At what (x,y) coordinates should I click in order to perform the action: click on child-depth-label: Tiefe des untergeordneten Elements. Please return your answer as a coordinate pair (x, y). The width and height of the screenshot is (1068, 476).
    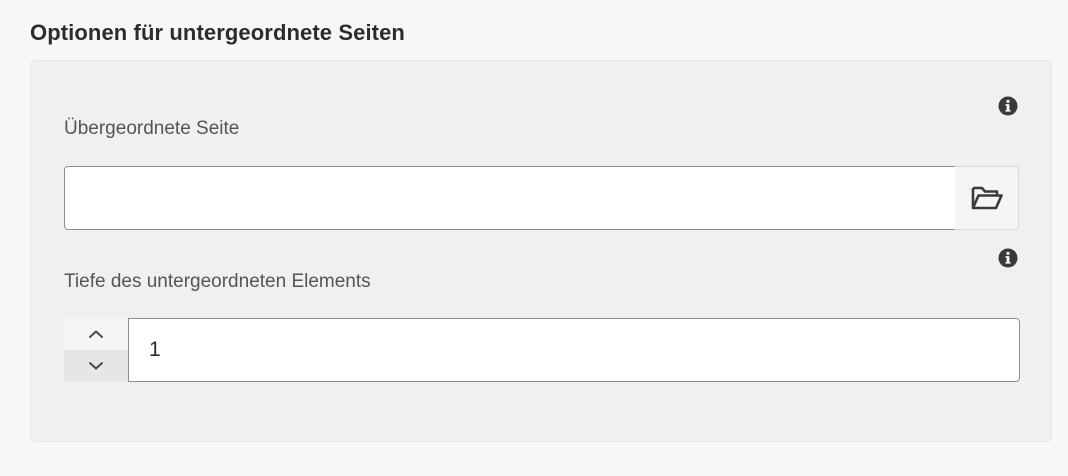
    Looking at the image, I should click on (217, 281).